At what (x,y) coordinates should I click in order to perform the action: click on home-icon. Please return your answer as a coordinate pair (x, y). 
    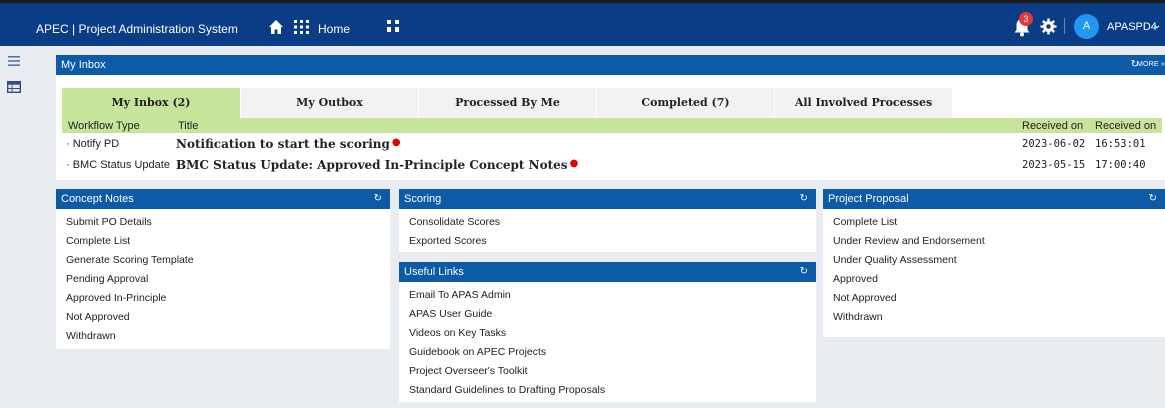
    Looking at the image, I should click on (276, 27).